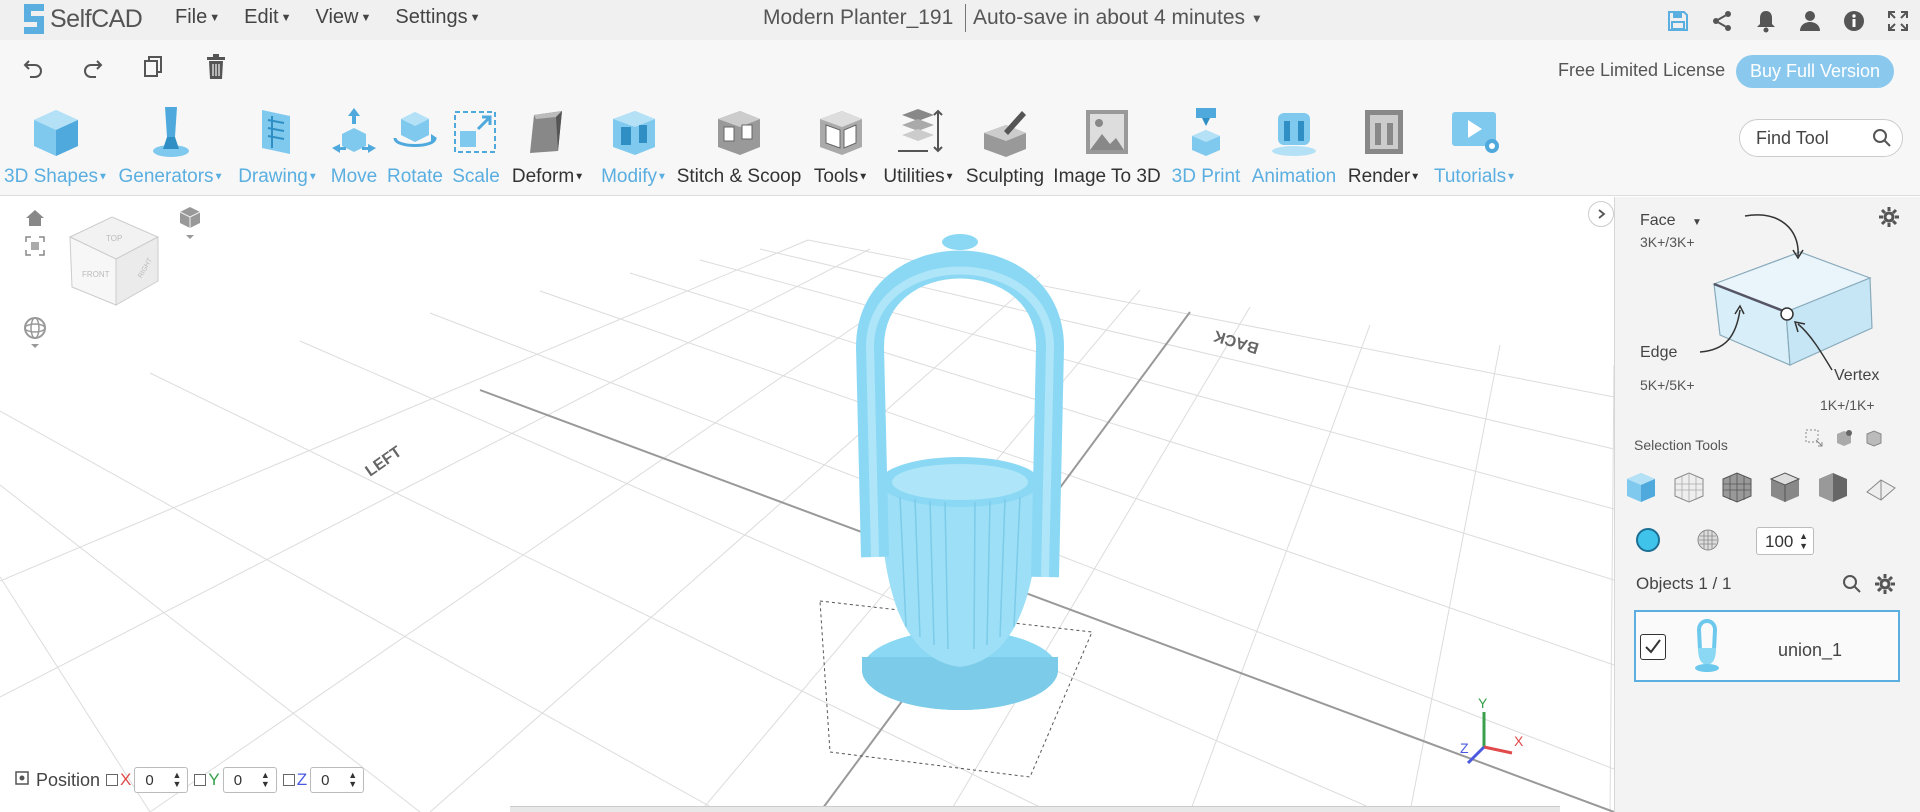 Image resolution: width=1920 pixels, height=812 pixels. What do you see at coordinates (278, 132) in the screenshot?
I see `drawing-icon` at bounding box center [278, 132].